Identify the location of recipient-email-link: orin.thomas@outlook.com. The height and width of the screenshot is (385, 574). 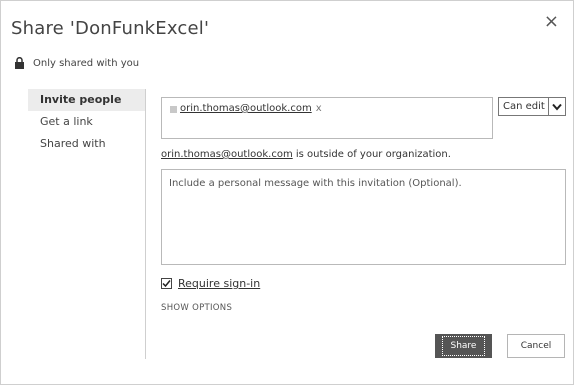
(246, 108).